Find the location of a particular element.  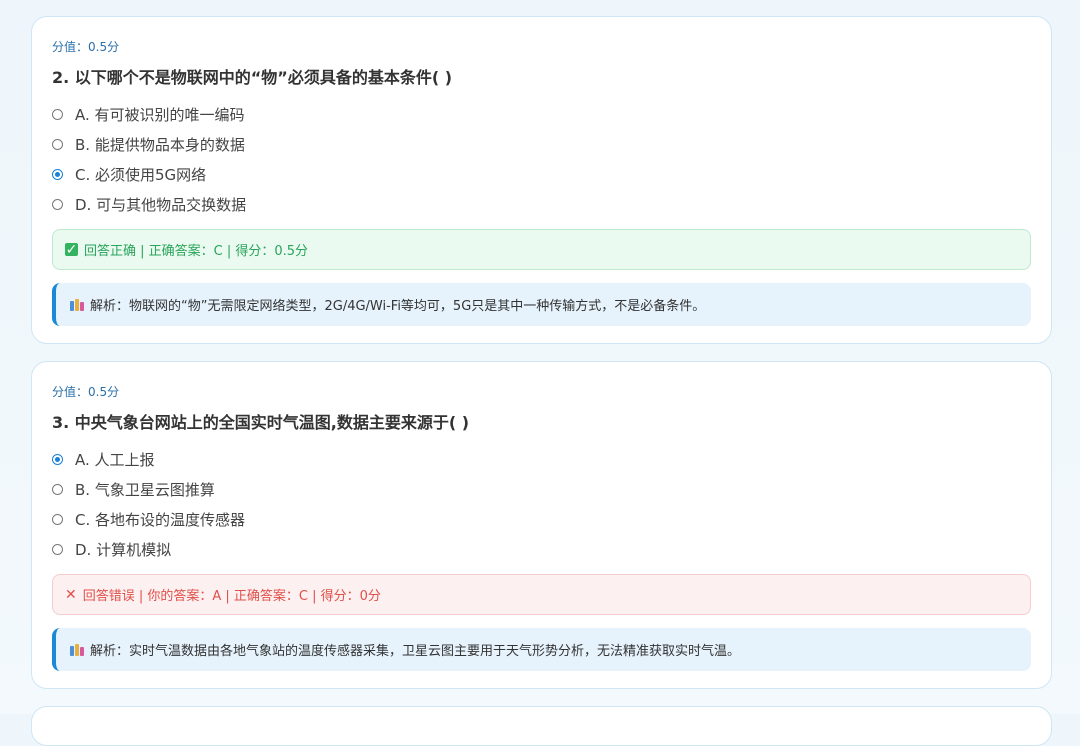

option-label: A. 人工上报 is located at coordinates (115, 459).